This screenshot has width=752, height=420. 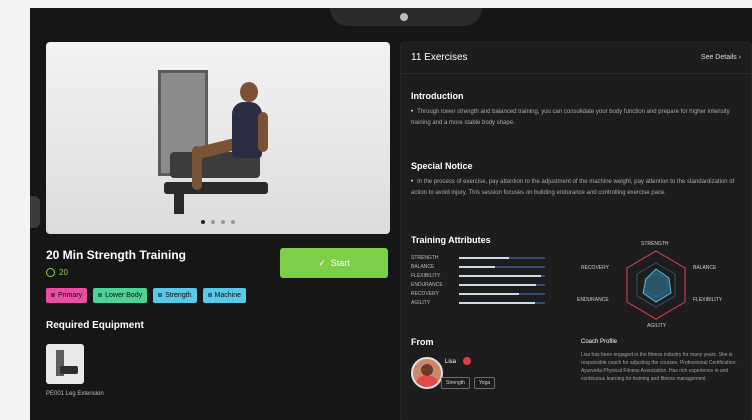 What do you see at coordinates (95, 325) in the screenshot?
I see `required-equipment-title: Required Equipment` at bounding box center [95, 325].